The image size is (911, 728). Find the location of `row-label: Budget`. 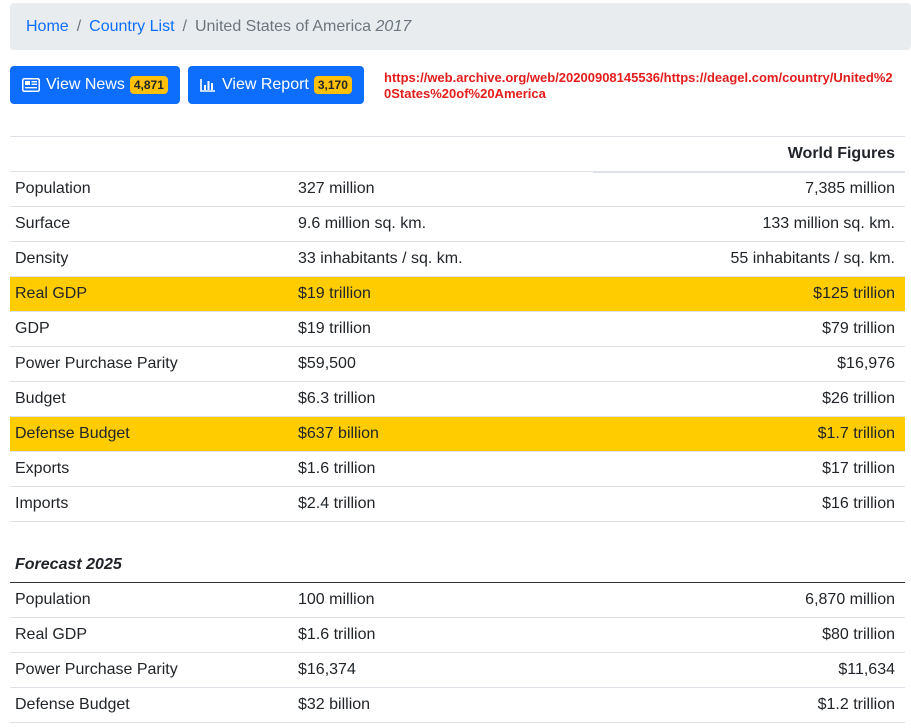

row-label: Budget is located at coordinates (151, 399).